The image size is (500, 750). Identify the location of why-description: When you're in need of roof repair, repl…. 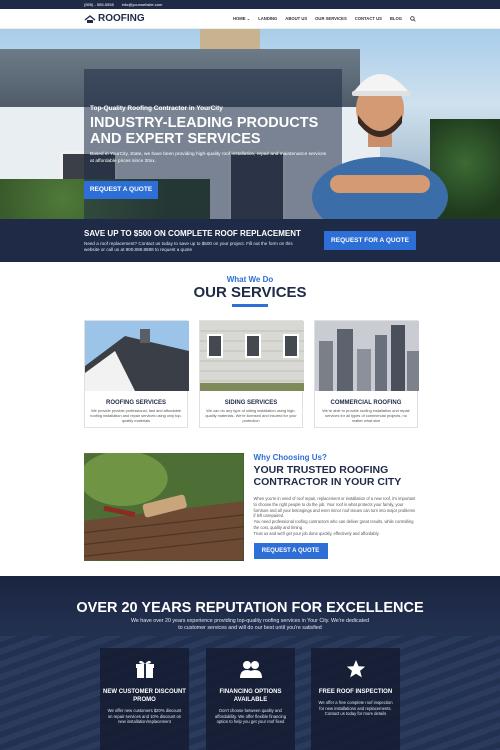
(335, 516).